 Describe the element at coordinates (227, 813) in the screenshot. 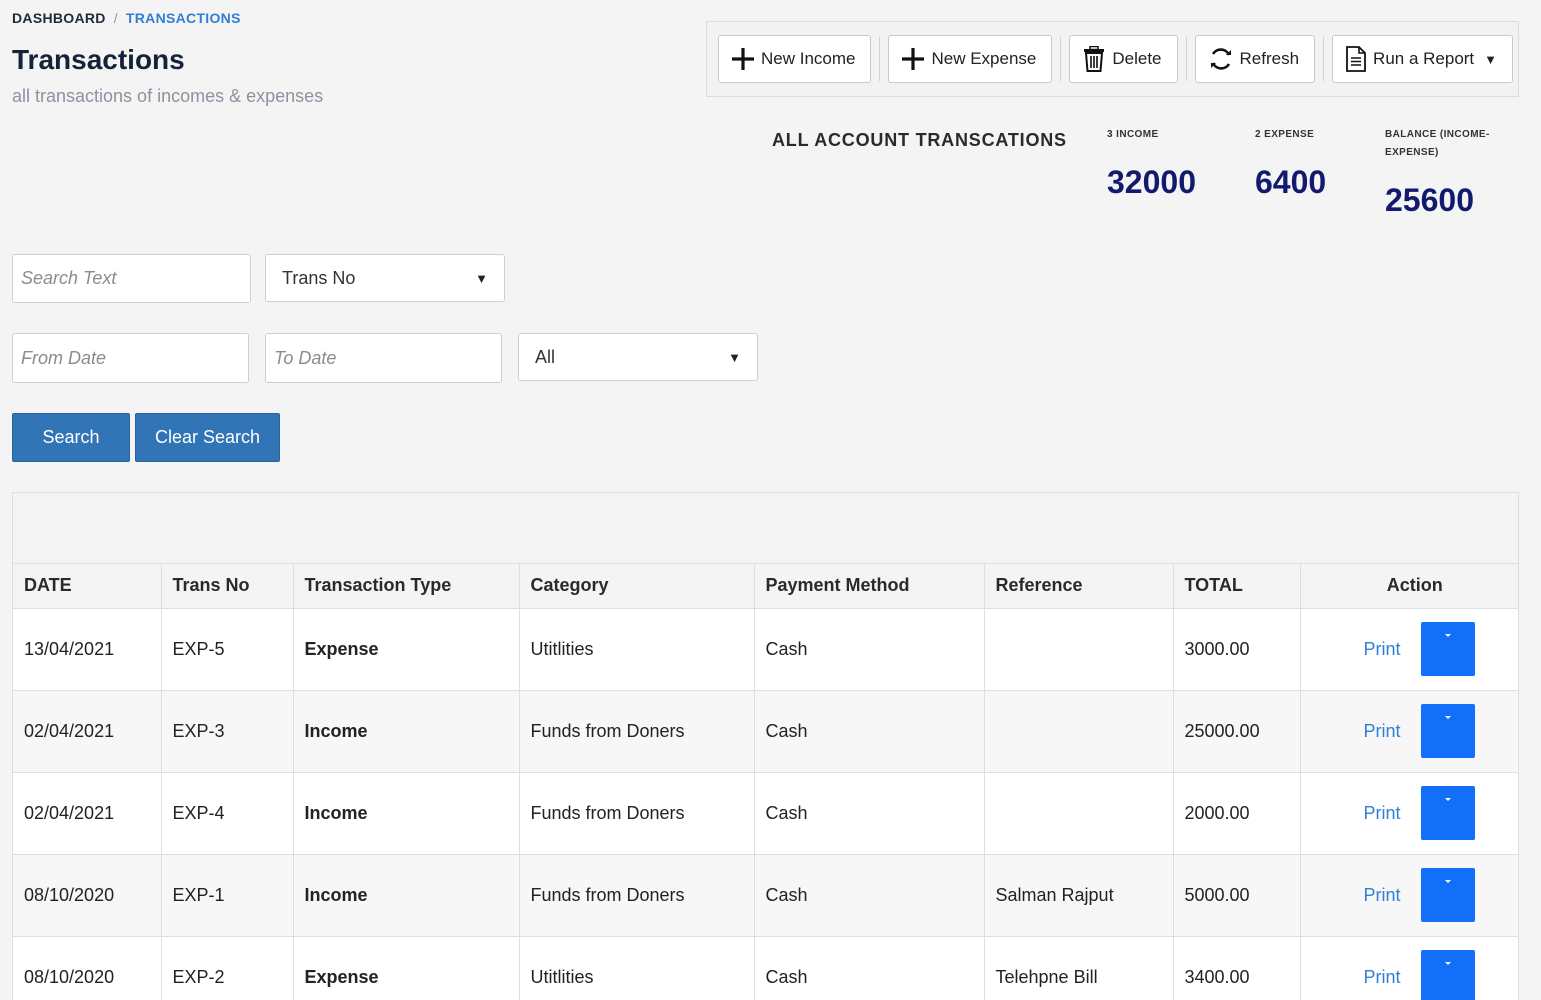

I see `cell-trans-no: EXP-4` at that location.